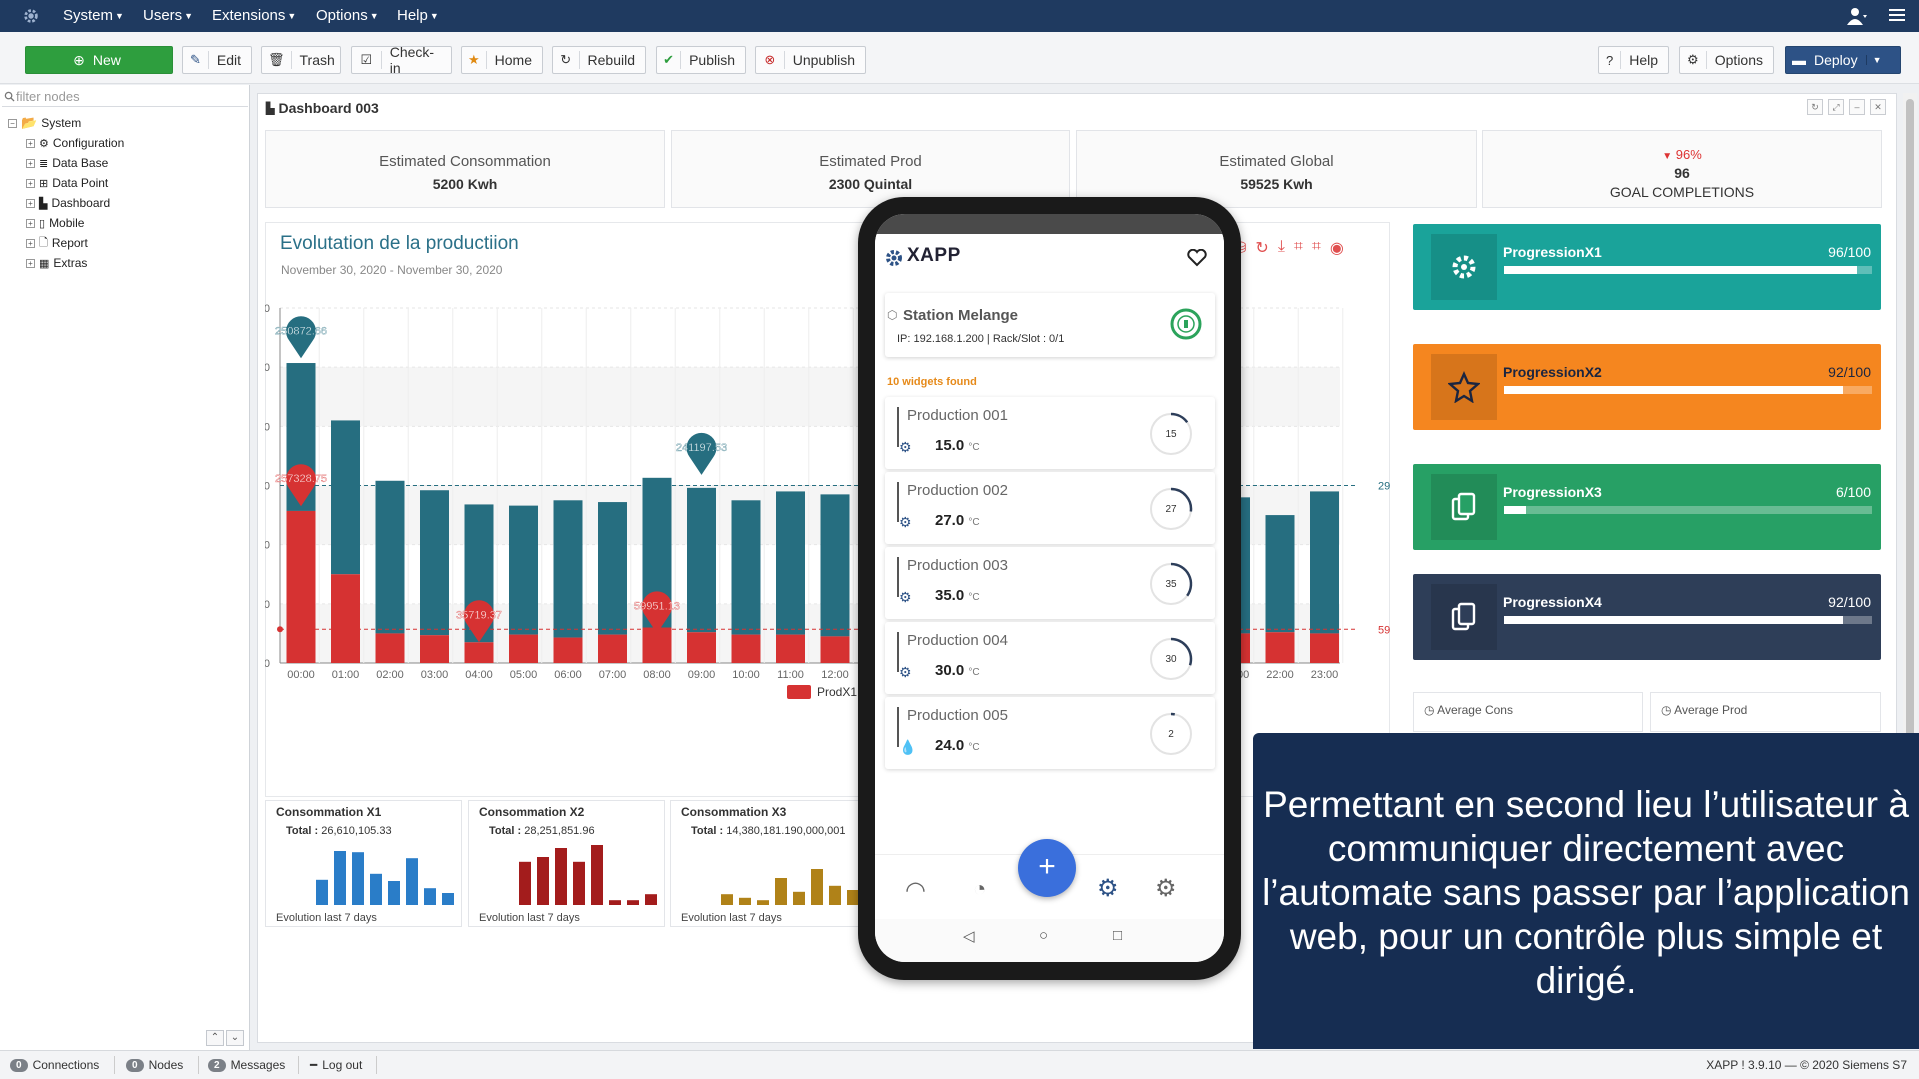  What do you see at coordinates (154, 1065) in the screenshot?
I see `nodes-status: 0 Nodes` at bounding box center [154, 1065].